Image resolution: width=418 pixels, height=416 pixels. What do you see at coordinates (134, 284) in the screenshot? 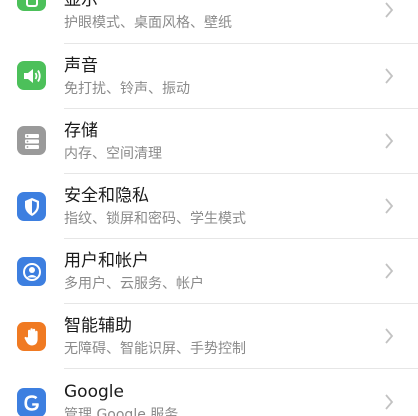
I see `settings-item-subtitle: 多用户、云服务、帐户` at bounding box center [134, 284].